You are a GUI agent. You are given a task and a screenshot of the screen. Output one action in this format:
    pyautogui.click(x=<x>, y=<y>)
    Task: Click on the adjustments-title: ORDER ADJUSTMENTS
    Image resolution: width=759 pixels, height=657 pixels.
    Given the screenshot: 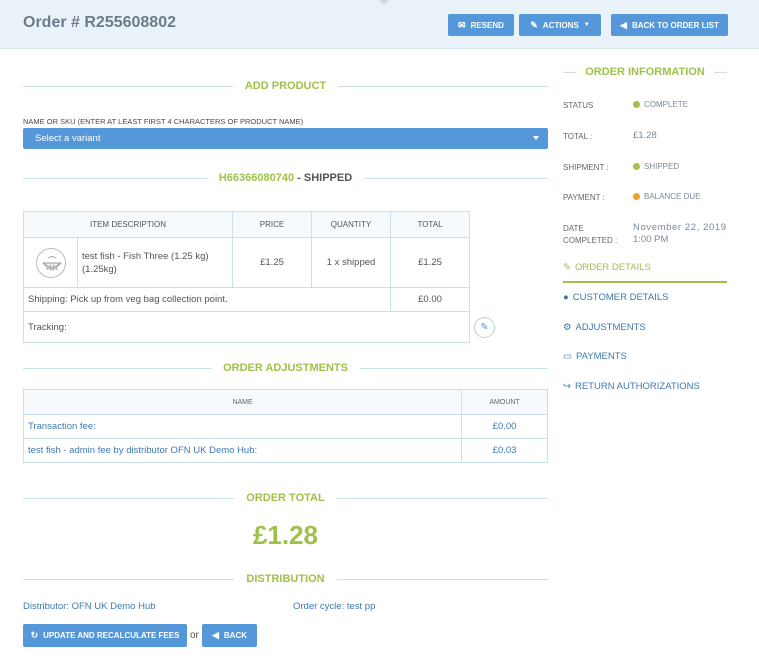 What is the action you would take?
    pyautogui.click(x=285, y=368)
    